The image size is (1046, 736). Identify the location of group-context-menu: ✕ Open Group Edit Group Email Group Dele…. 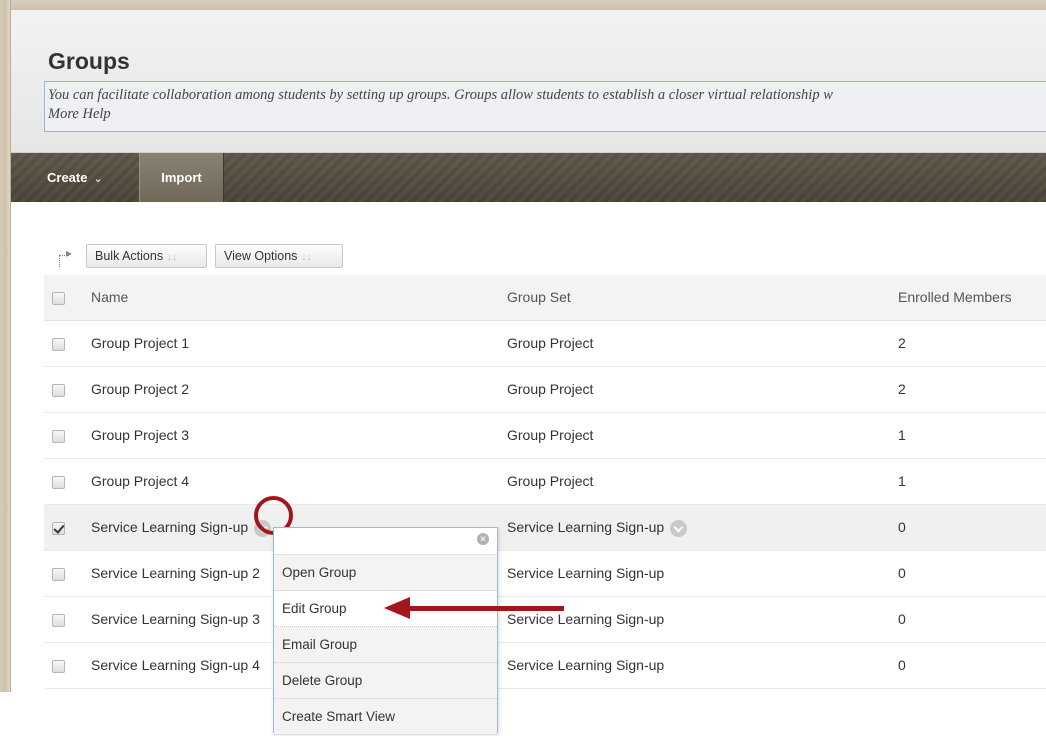
(385, 631).